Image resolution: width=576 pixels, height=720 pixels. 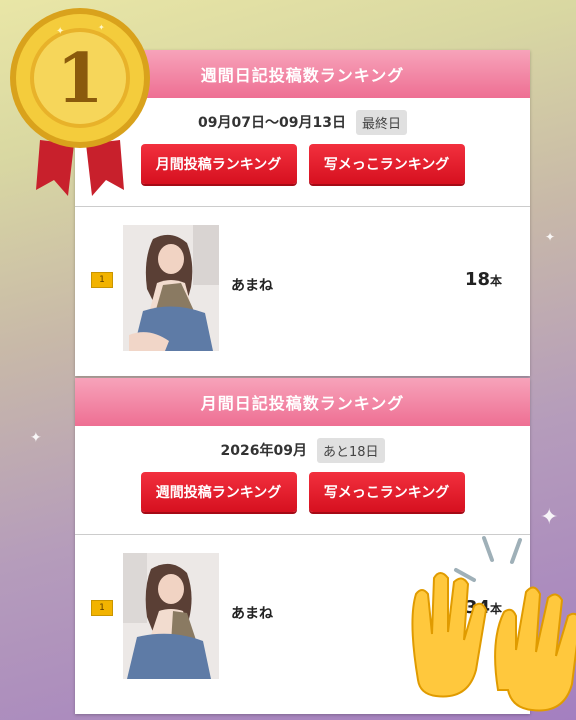 What do you see at coordinates (477, 279) in the screenshot?
I see `post-count-value: 18` at bounding box center [477, 279].